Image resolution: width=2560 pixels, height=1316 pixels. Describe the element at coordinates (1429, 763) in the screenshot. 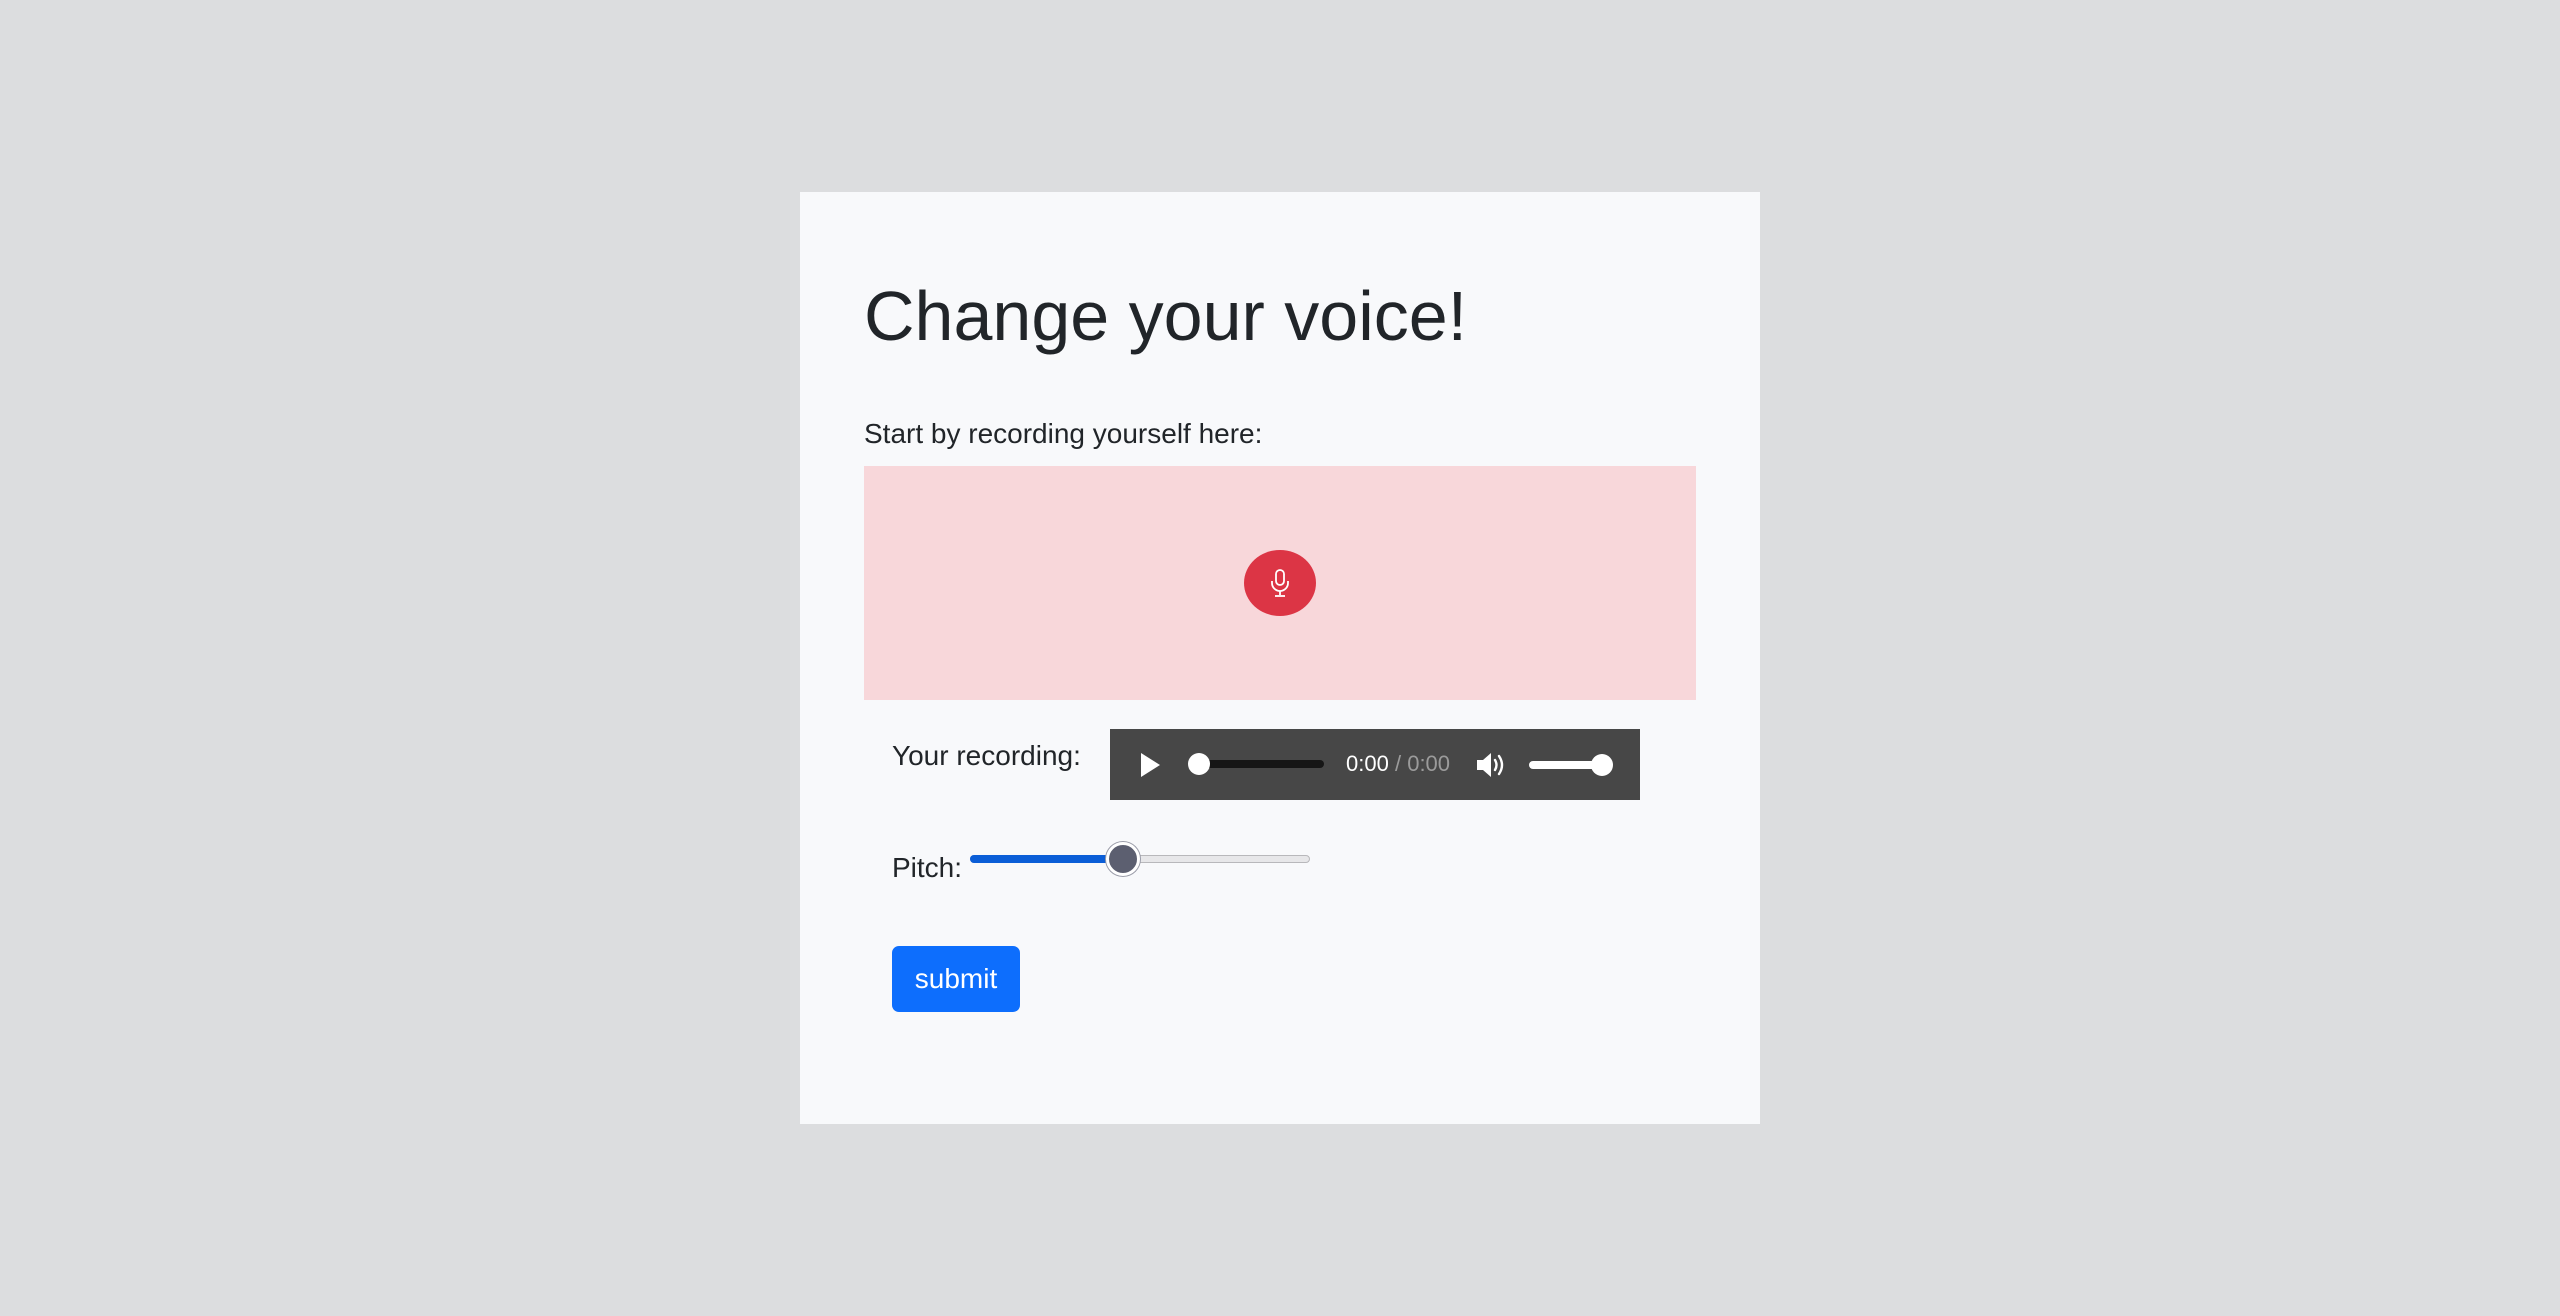

I see `duration-time: 0:00` at that location.